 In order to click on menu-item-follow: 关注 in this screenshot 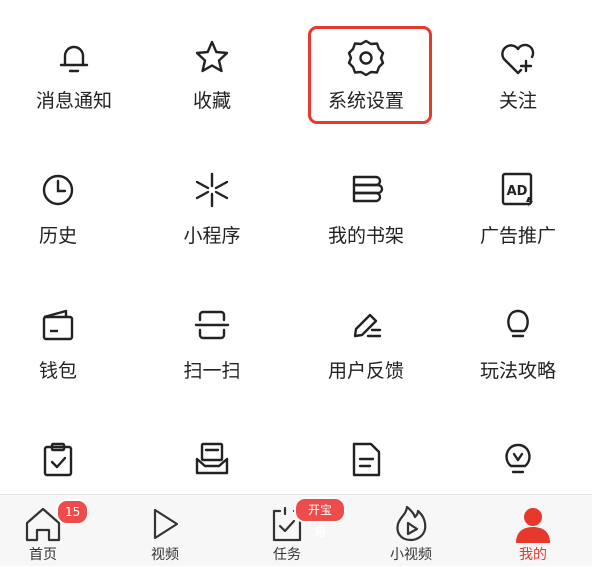, I will do `click(518, 88)`.